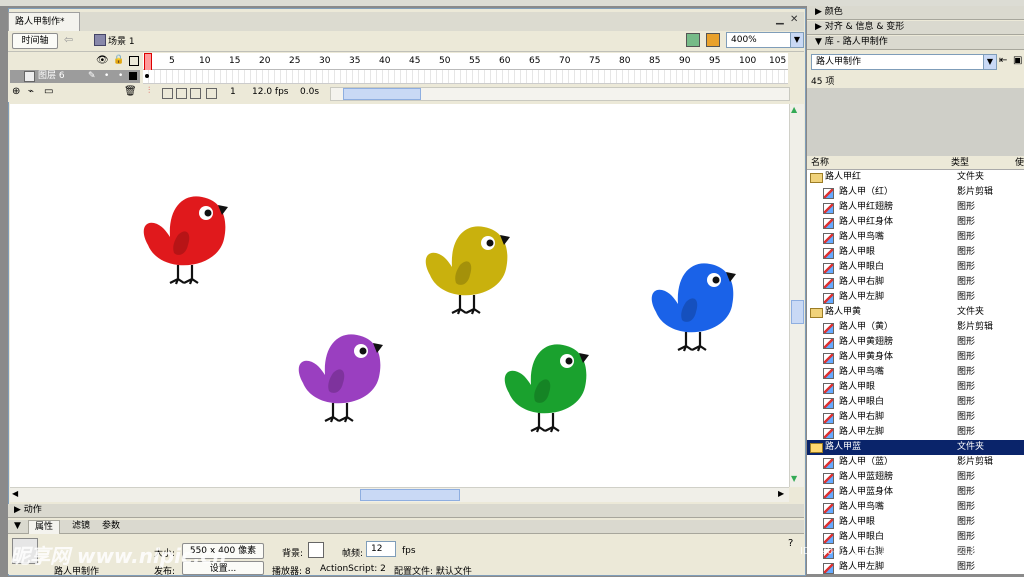  What do you see at coordinates (410, 495) in the screenshot?
I see `stage-hscroll-thumb` at bounding box center [410, 495].